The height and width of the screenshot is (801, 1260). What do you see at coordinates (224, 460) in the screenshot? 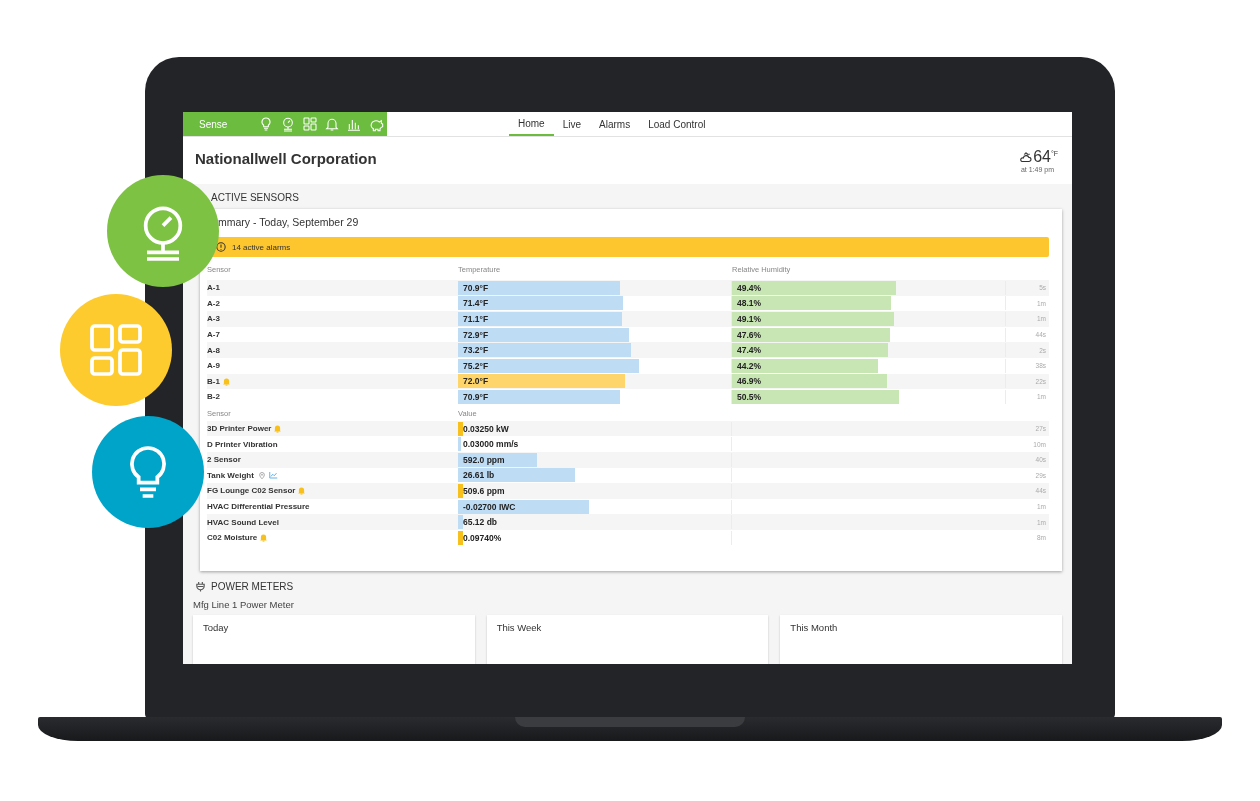
I see `sensor-name: 2 Sensor` at bounding box center [224, 460].